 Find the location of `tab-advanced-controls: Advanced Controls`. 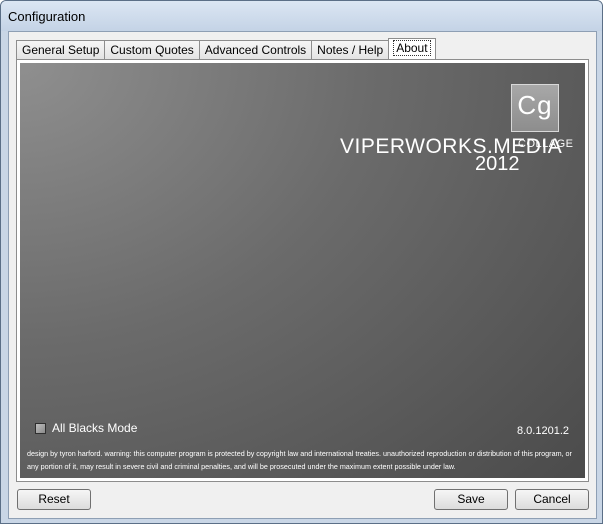

tab-advanced-controls: Advanced Controls is located at coordinates (255, 49).